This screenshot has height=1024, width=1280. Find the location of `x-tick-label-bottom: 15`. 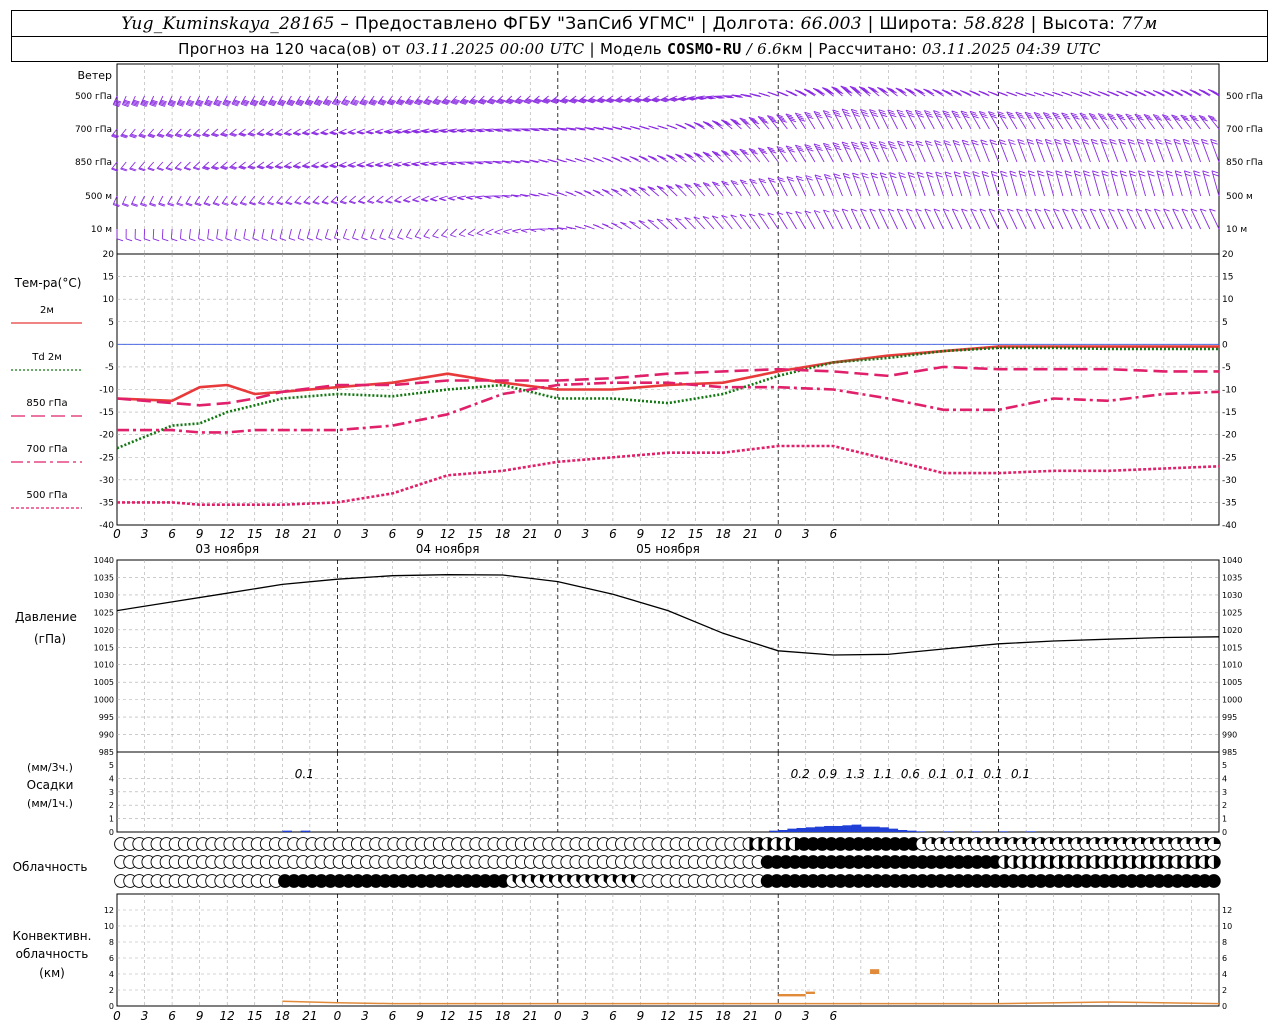

x-tick-label-bottom: 15 is located at coordinates (254, 1016).